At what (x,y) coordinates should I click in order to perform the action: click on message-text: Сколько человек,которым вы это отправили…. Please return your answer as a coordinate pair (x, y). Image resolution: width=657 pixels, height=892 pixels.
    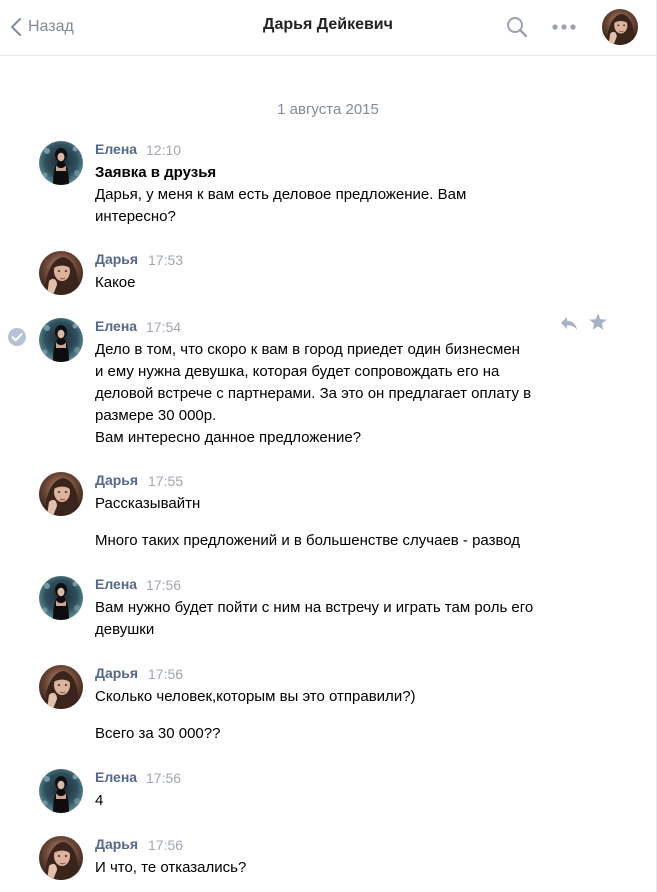
    Looking at the image, I should click on (330, 715).